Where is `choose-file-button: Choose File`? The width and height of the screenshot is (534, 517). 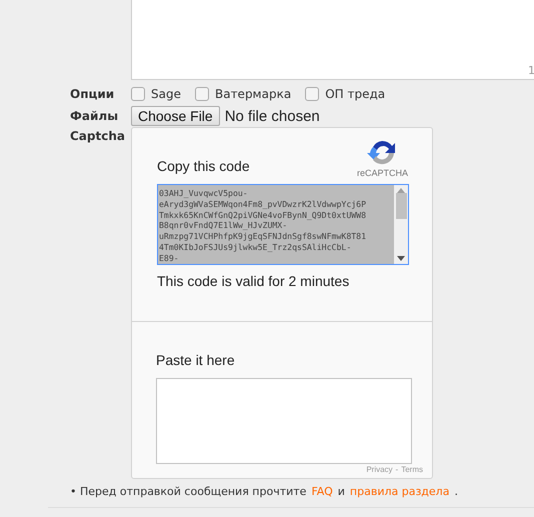
choose-file-button: Choose File is located at coordinates (175, 116).